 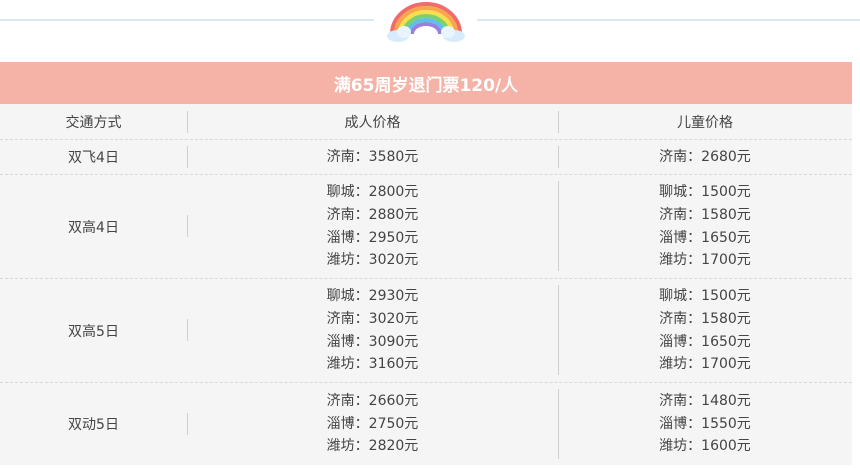 I want to click on rainbow-icon, so click(x=426, y=22).